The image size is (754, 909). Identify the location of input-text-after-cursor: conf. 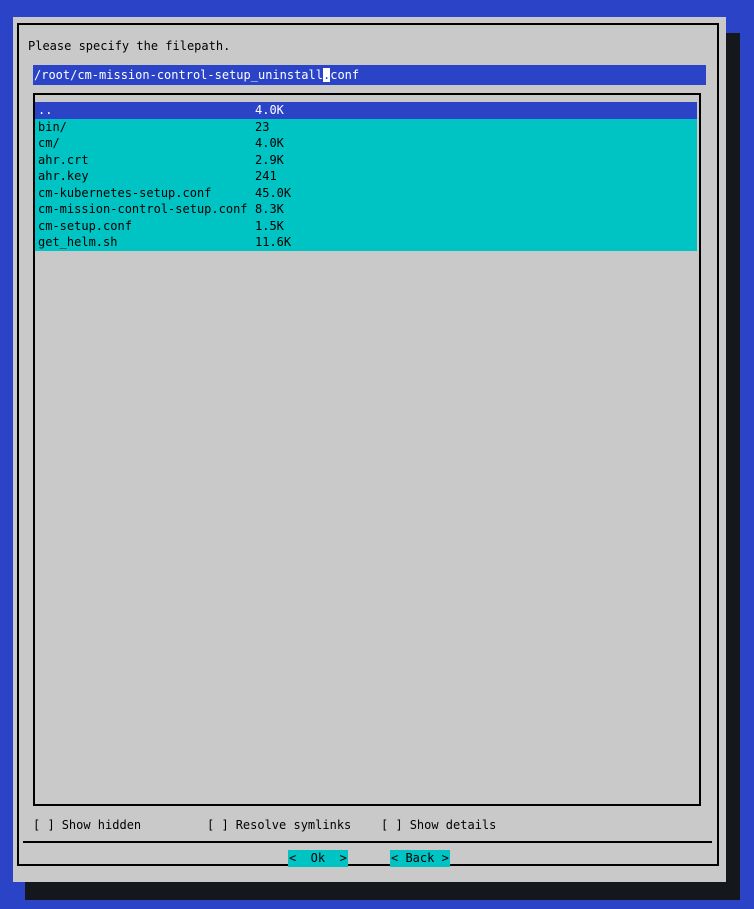
(345, 75).